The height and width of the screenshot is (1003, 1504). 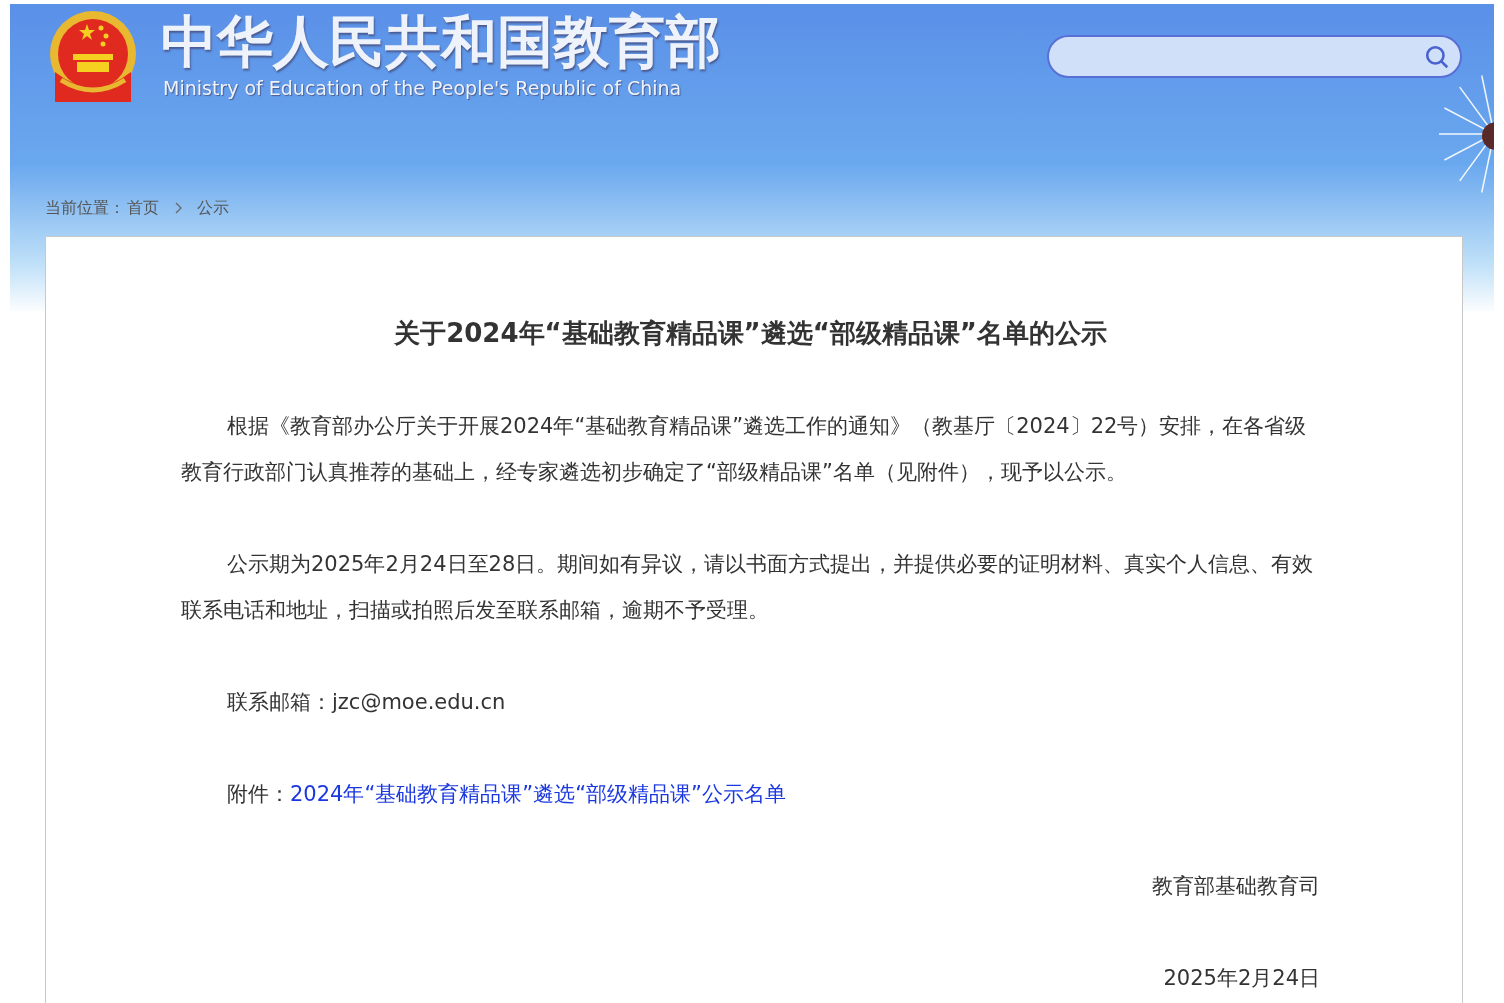 I want to click on contact-line: 联系邮箱：jzc@moe.edu.cn, so click(x=366, y=702).